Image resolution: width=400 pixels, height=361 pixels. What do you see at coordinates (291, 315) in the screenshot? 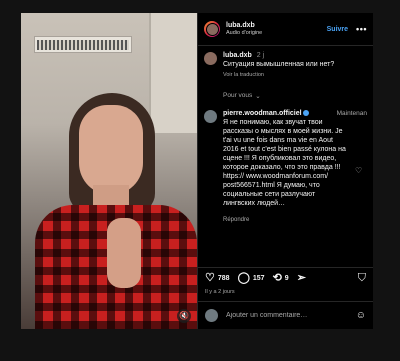
I see `comment-input` at bounding box center [291, 315].